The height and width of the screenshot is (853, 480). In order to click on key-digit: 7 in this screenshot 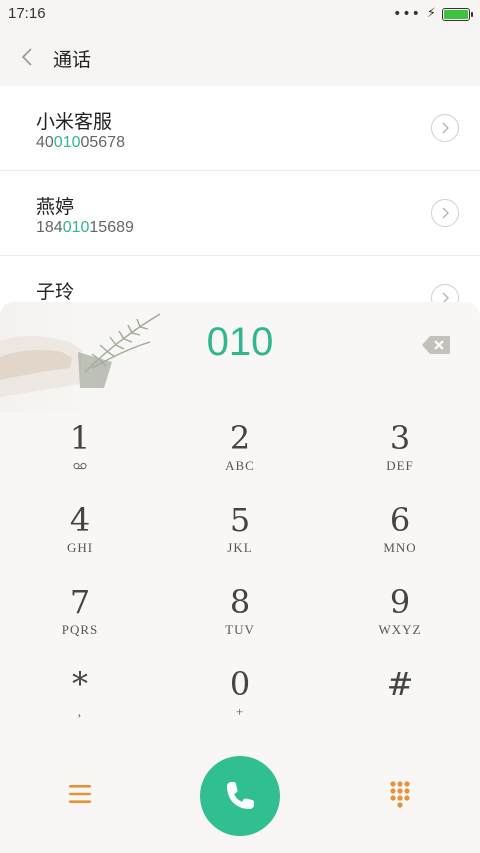, I will do `click(80, 602)`.